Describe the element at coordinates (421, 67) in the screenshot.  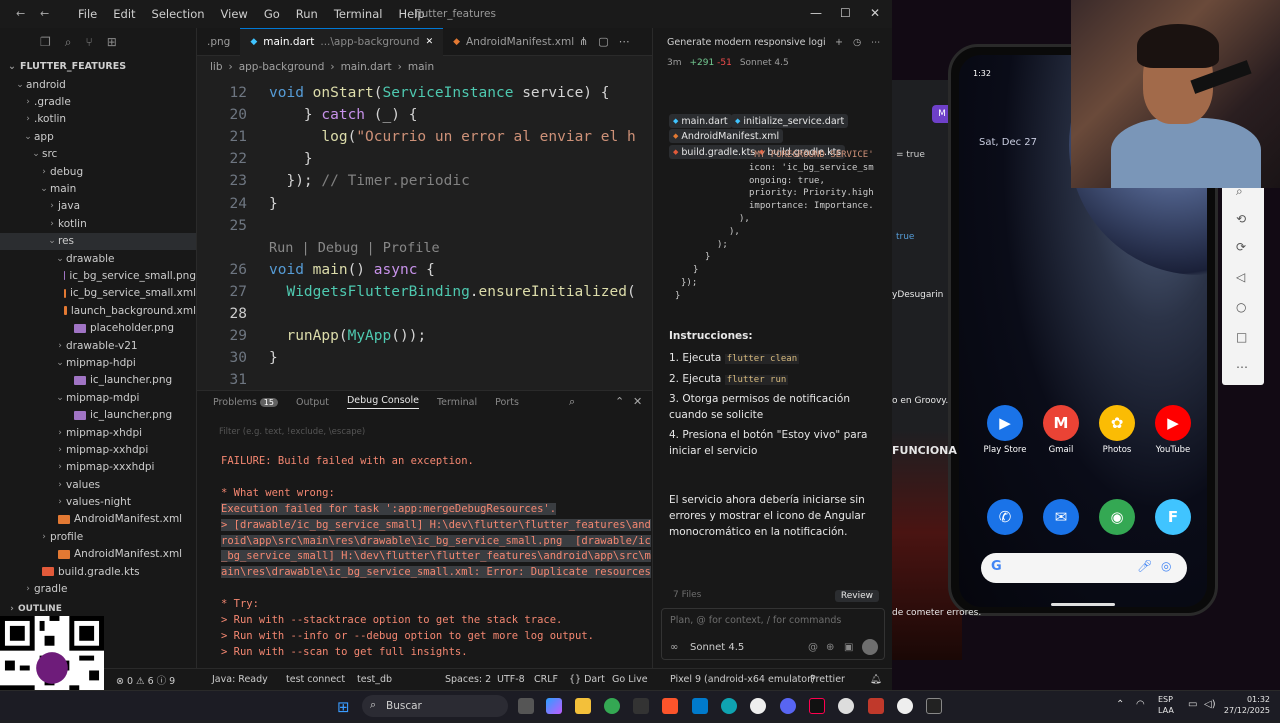
I see `breadcrumb-item: main` at that location.